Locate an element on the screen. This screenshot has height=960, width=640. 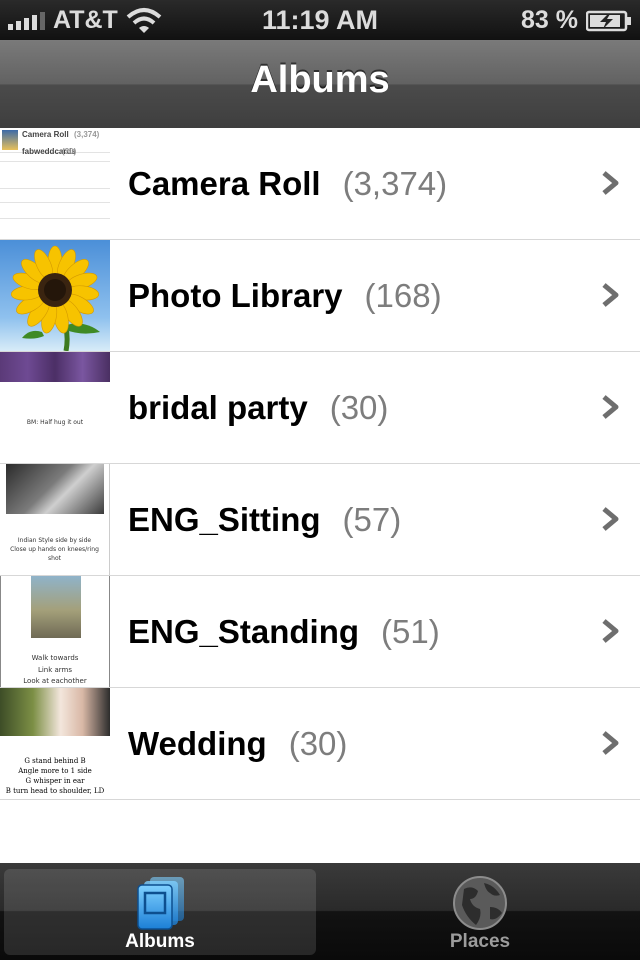
thumb-note: G whisper in ear is located at coordinates (55, 781).